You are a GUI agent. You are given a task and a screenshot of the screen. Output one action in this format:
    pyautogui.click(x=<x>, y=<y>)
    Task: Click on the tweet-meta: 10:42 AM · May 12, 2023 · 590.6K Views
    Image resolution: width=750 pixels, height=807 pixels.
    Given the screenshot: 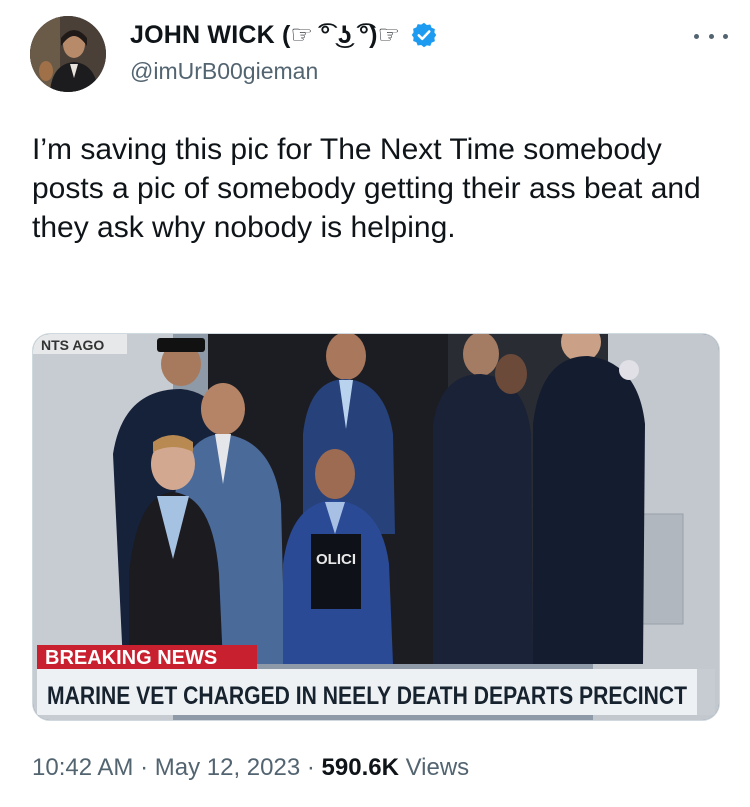 What is the action you would take?
    pyautogui.click(x=250, y=768)
    